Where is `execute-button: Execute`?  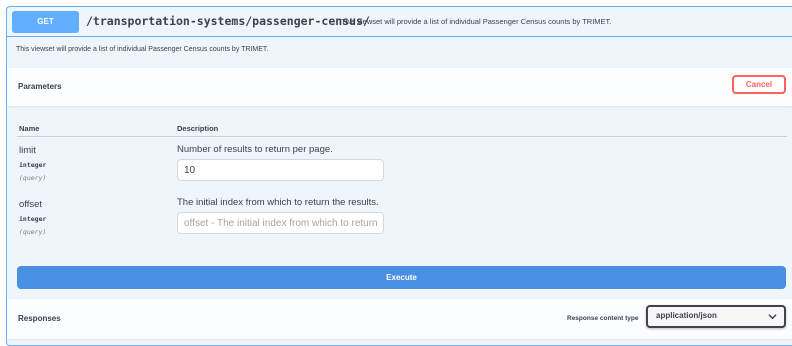 execute-button: Execute is located at coordinates (401, 277).